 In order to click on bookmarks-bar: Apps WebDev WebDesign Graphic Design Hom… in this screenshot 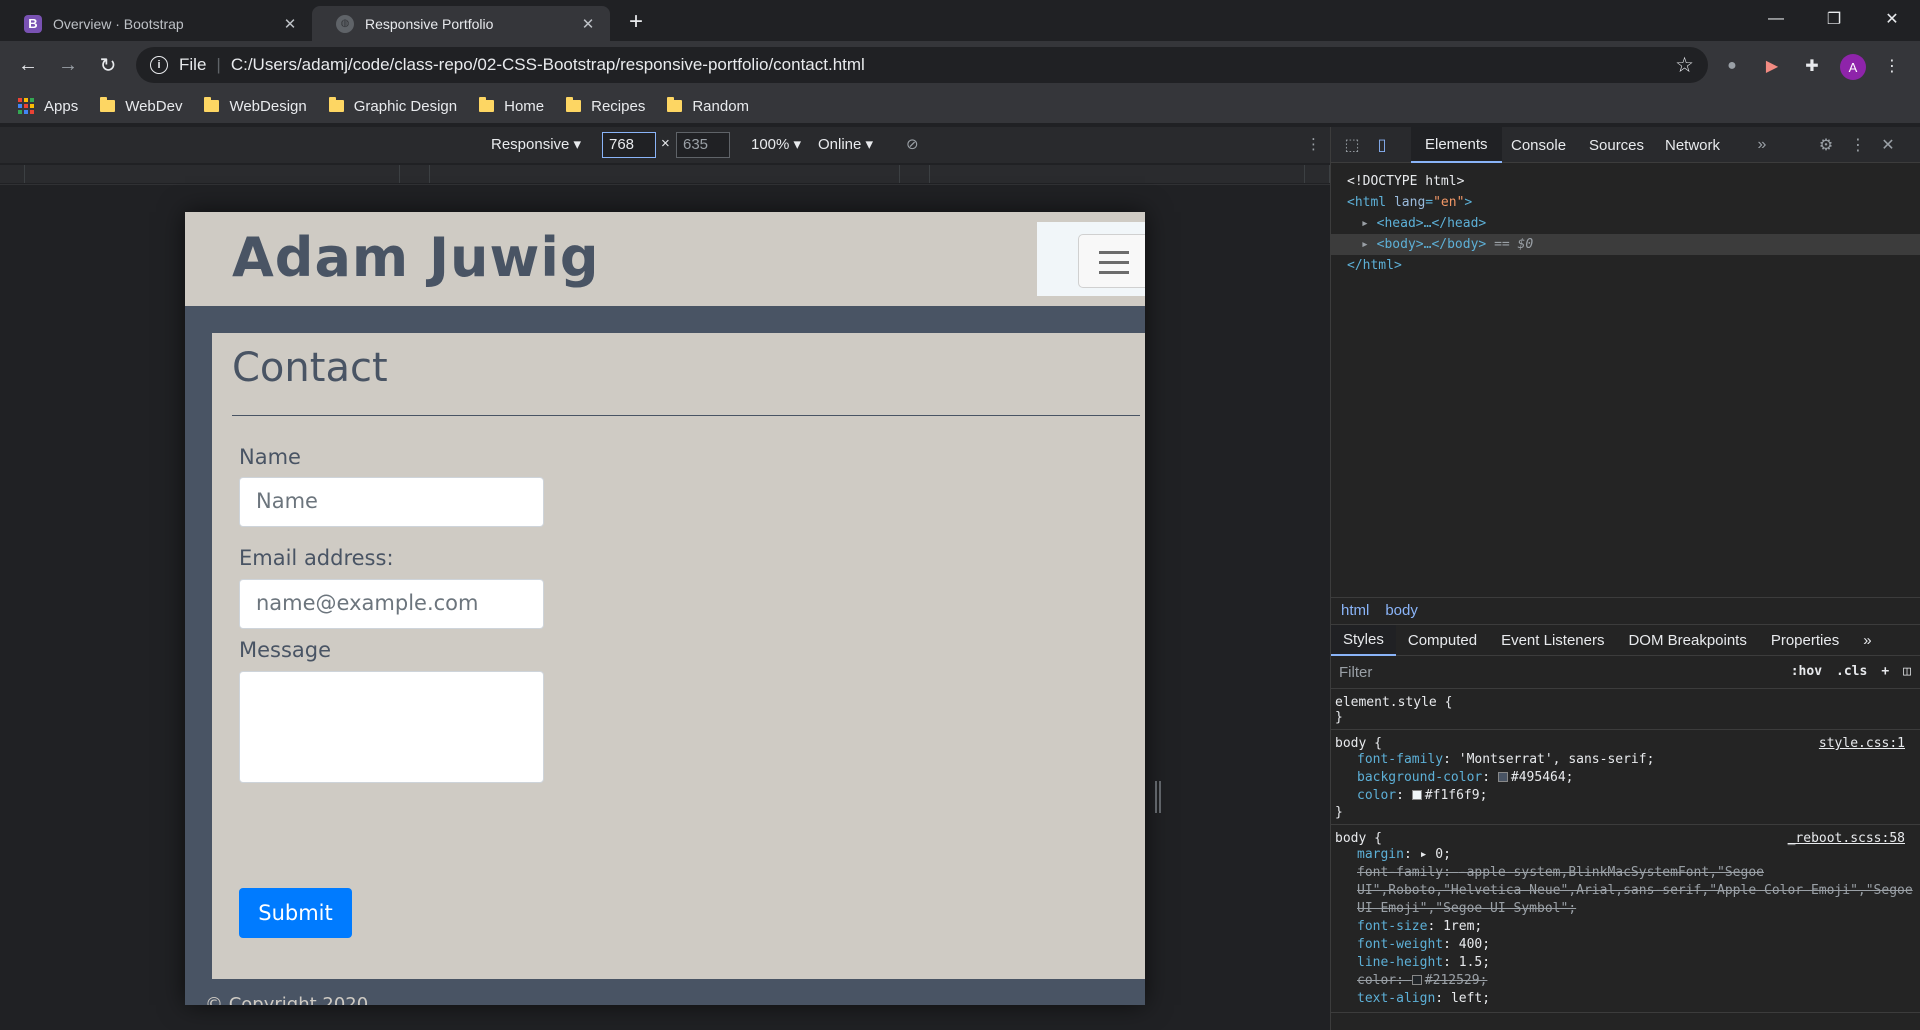, I will do `click(960, 106)`.